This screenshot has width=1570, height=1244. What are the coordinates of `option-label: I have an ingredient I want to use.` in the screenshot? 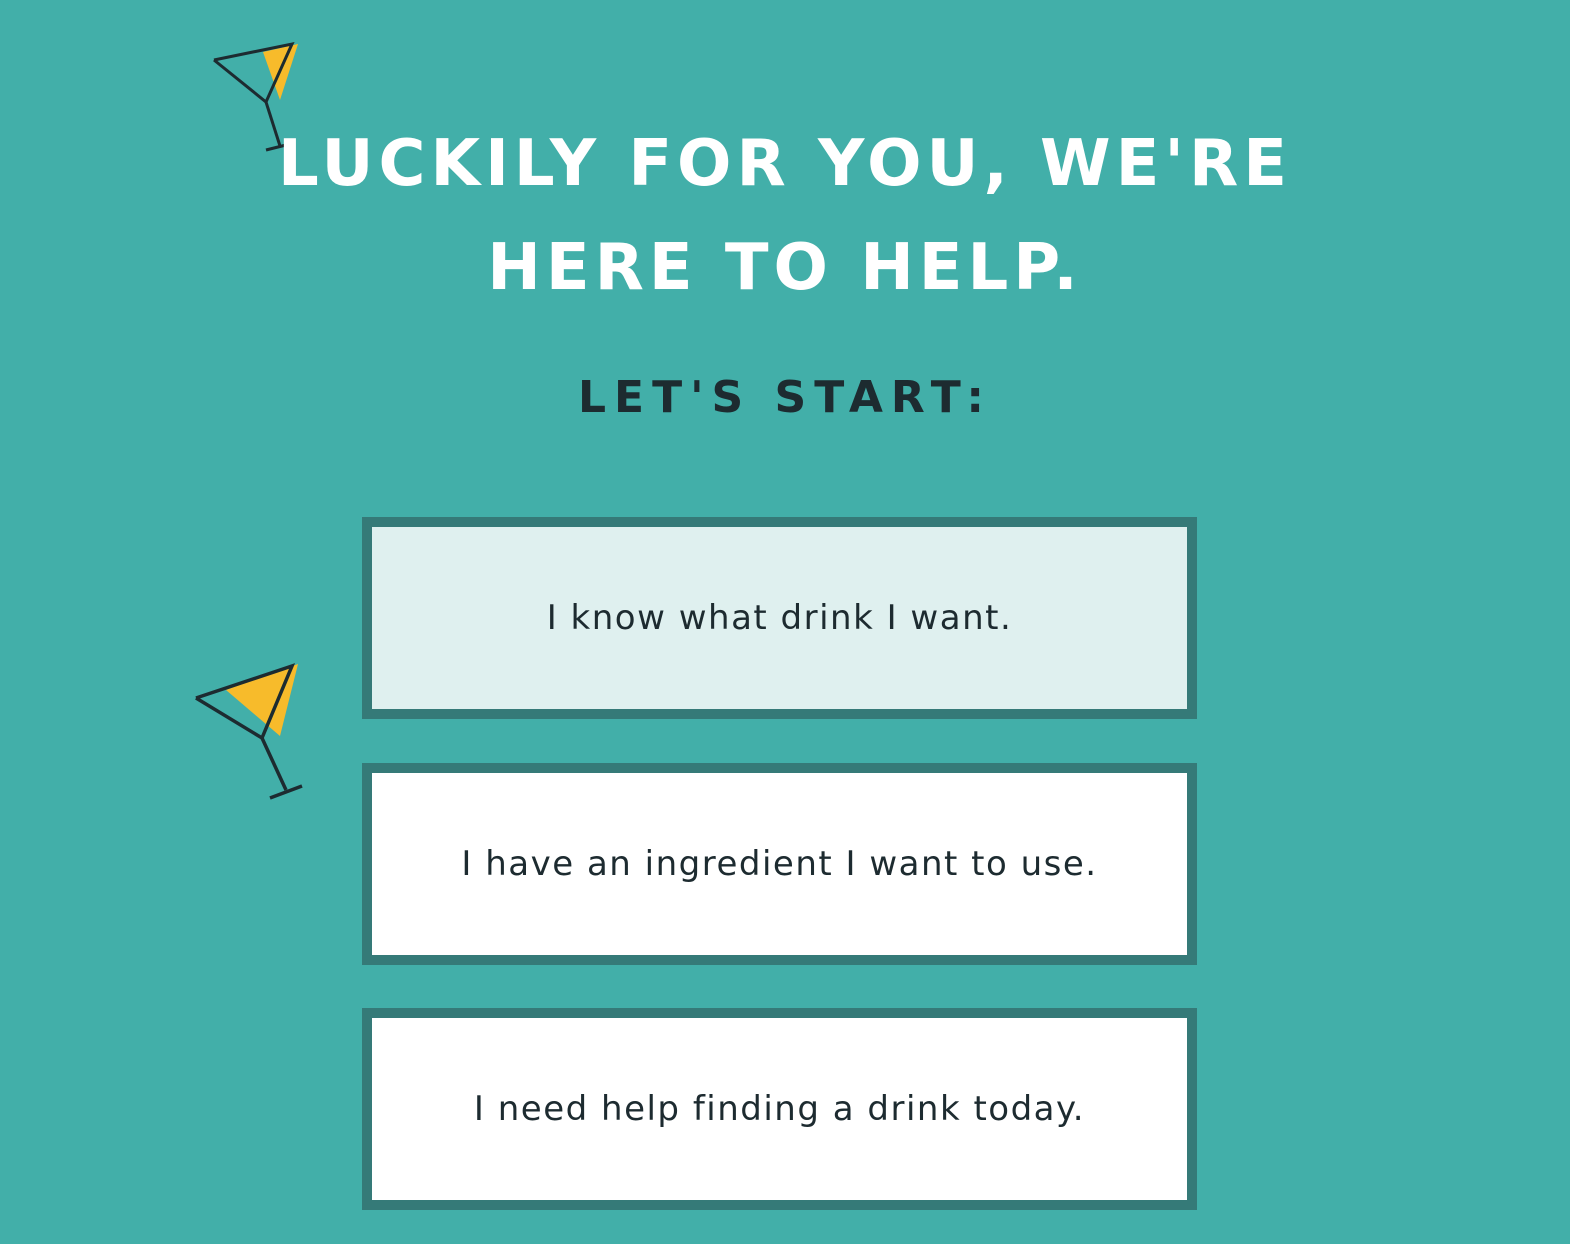 It's located at (779, 864).